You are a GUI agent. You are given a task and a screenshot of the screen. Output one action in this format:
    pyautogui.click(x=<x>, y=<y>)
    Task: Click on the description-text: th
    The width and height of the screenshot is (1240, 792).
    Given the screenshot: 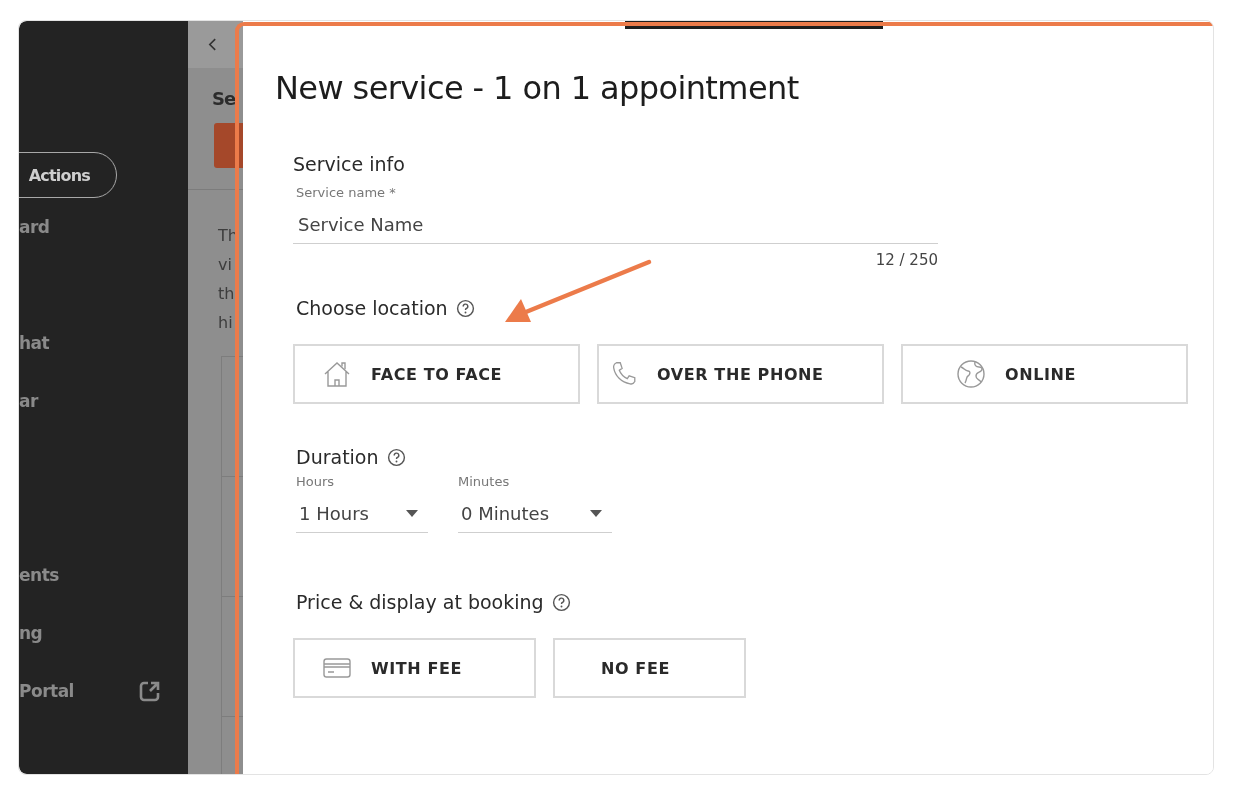 What is the action you would take?
    pyautogui.click(x=227, y=294)
    